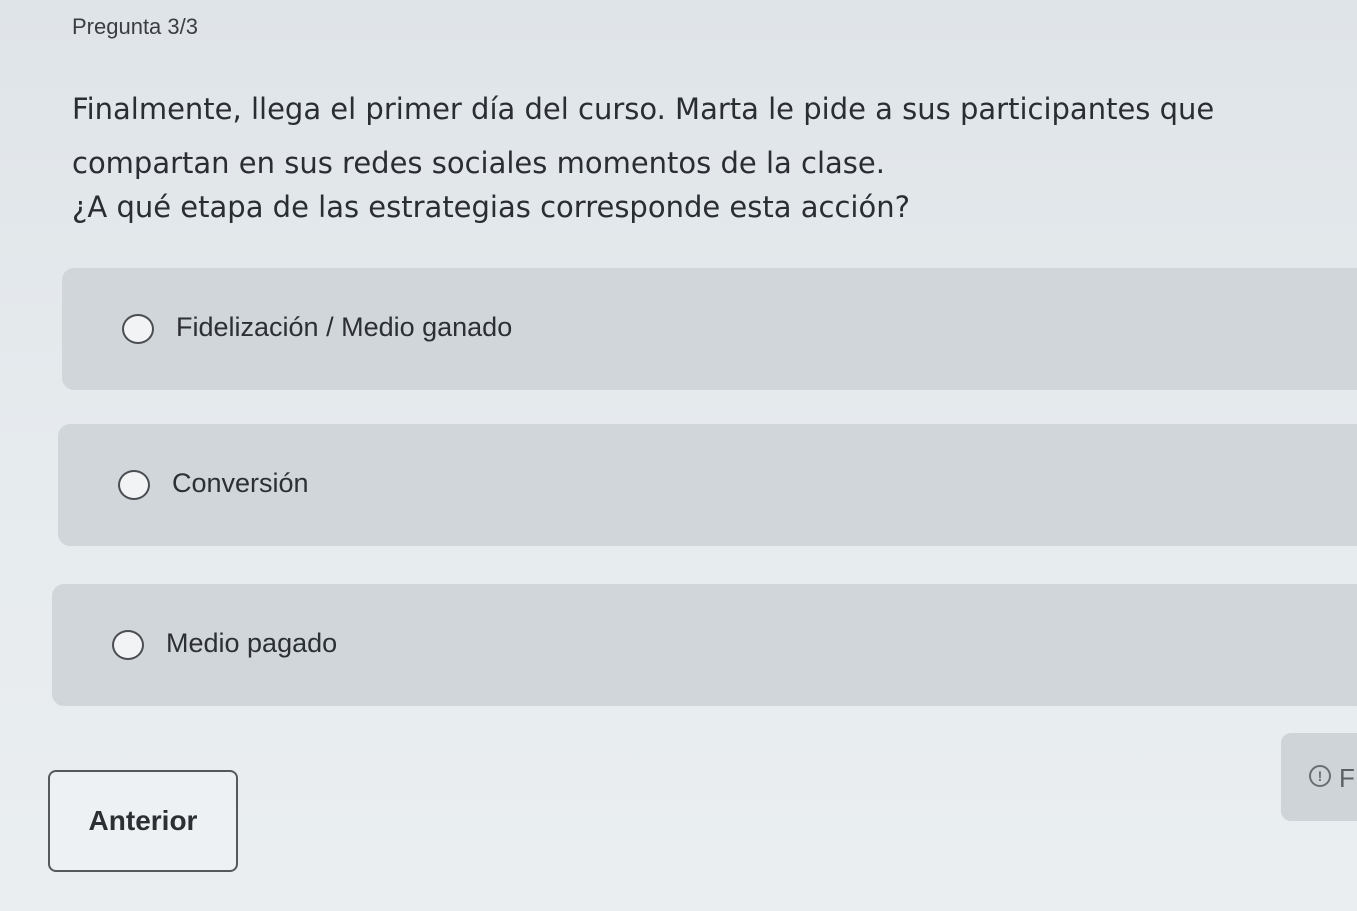 This screenshot has width=1357, height=911. Describe the element at coordinates (143, 821) in the screenshot. I see `previous-button: Anterior` at that location.